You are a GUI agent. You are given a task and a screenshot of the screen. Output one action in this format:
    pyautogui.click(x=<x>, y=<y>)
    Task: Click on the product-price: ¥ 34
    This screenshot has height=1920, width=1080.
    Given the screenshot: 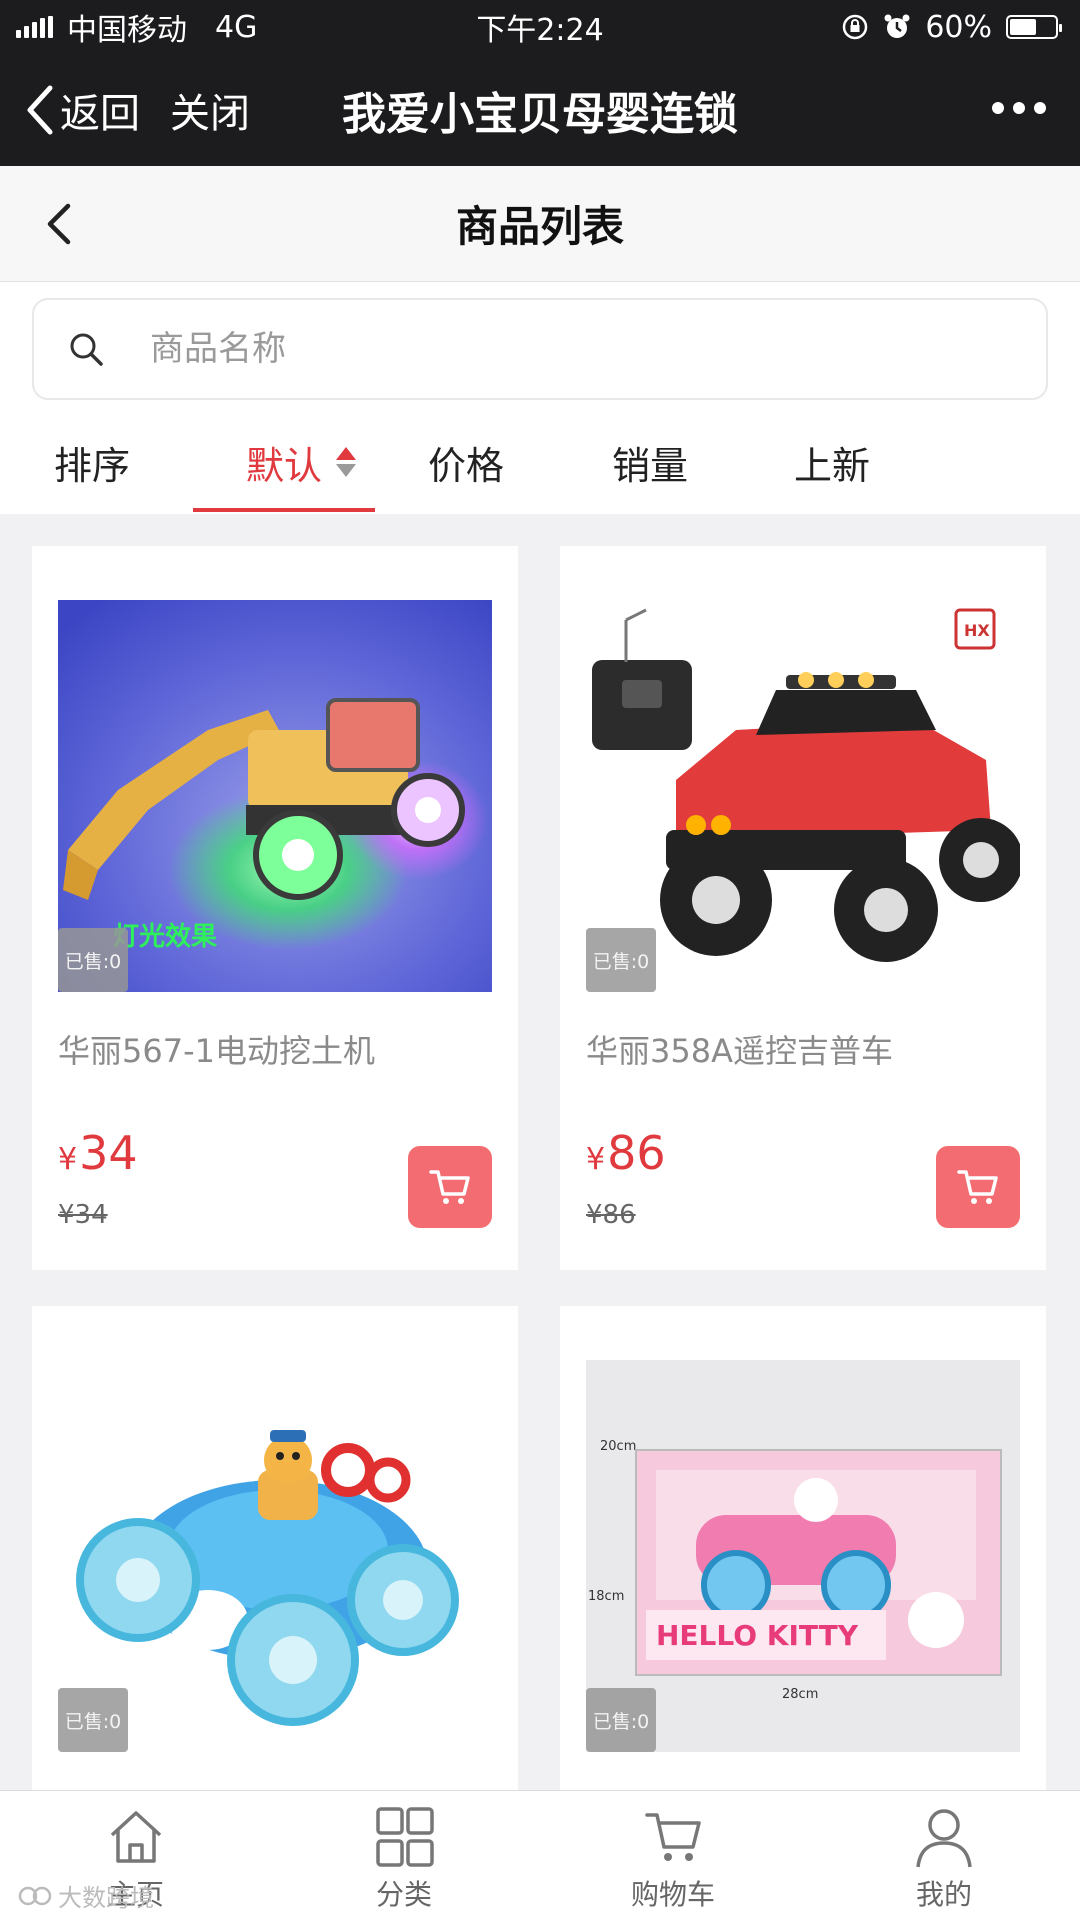 What is the action you would take?
    pyautogui.click(x=98, y=1153)
    